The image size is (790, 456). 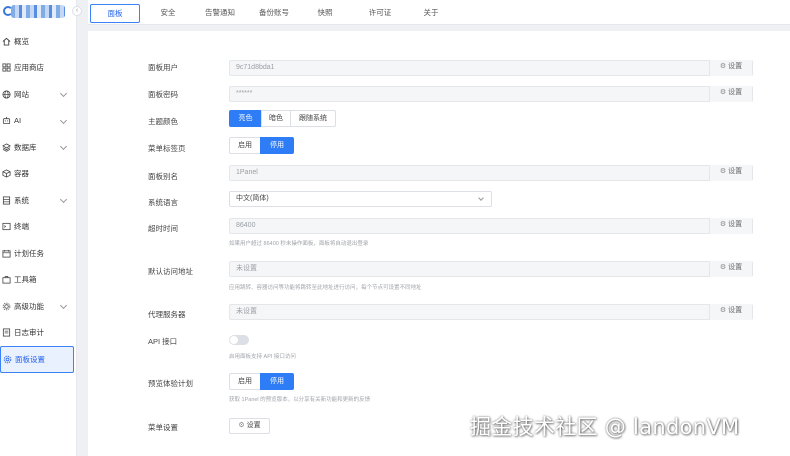 What do you see at coordinates (277, 381) in the screenshot?
I see `preview-disable: 停用` at bounding box center [277, 381].